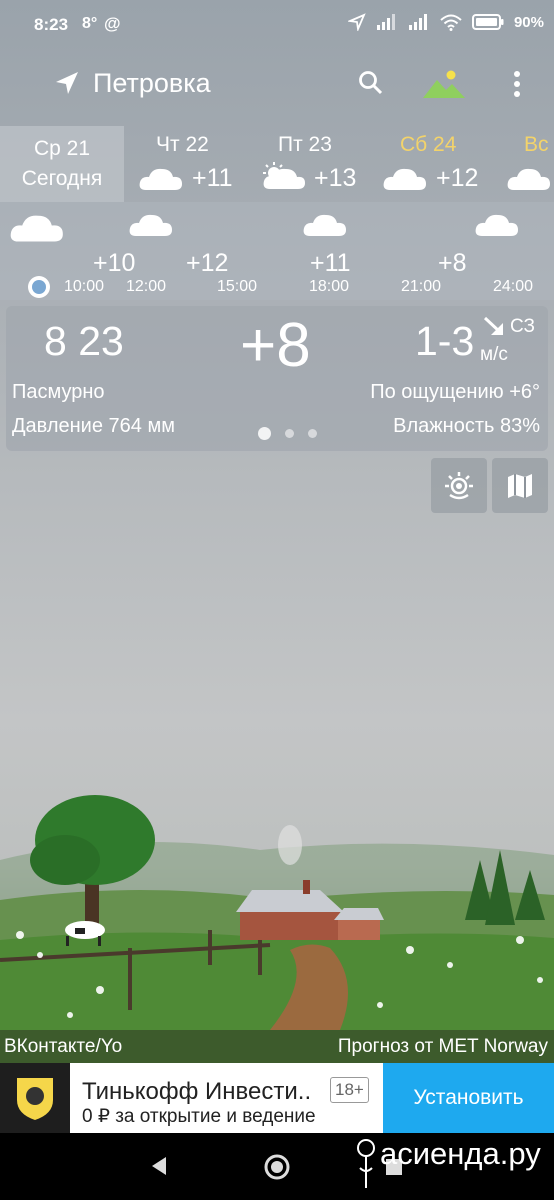 This screenshot has height=1200, width=554. Describe the element at coordinates (284, 175) in the screenshot. I see `partly-cloudy-icon` at that location.